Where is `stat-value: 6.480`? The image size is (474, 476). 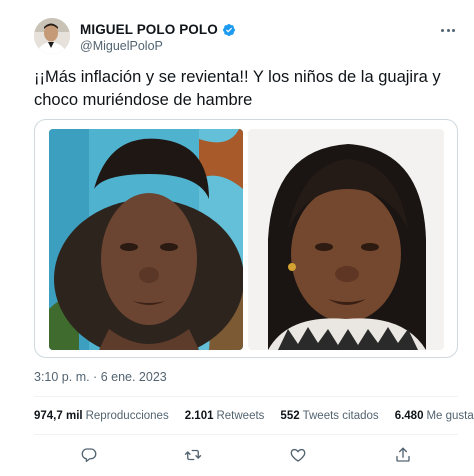 stat-value: 6.480 is located at coordinates (409, 416).